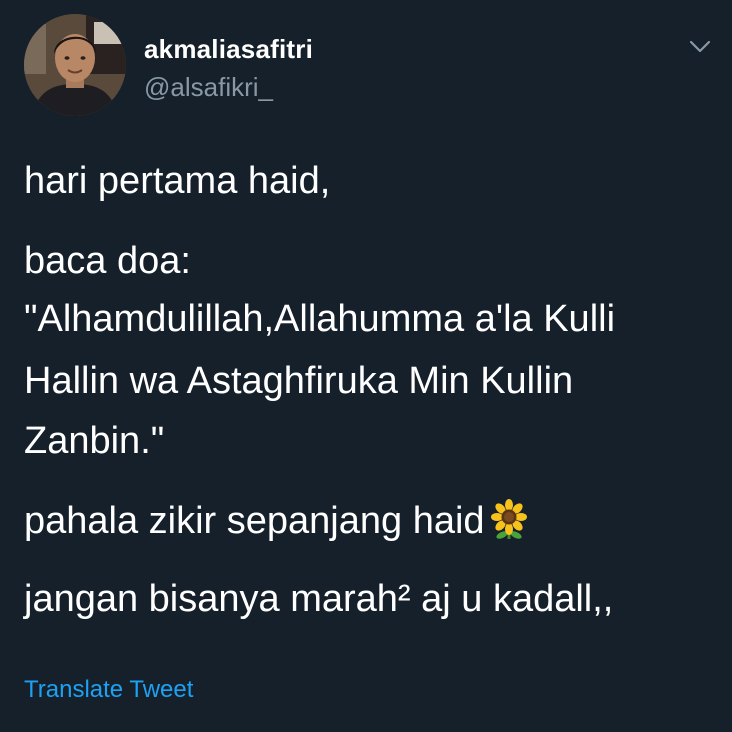 The height and width of the screenshot is (732, 732). I want to click on avatar, so click(75, 65).